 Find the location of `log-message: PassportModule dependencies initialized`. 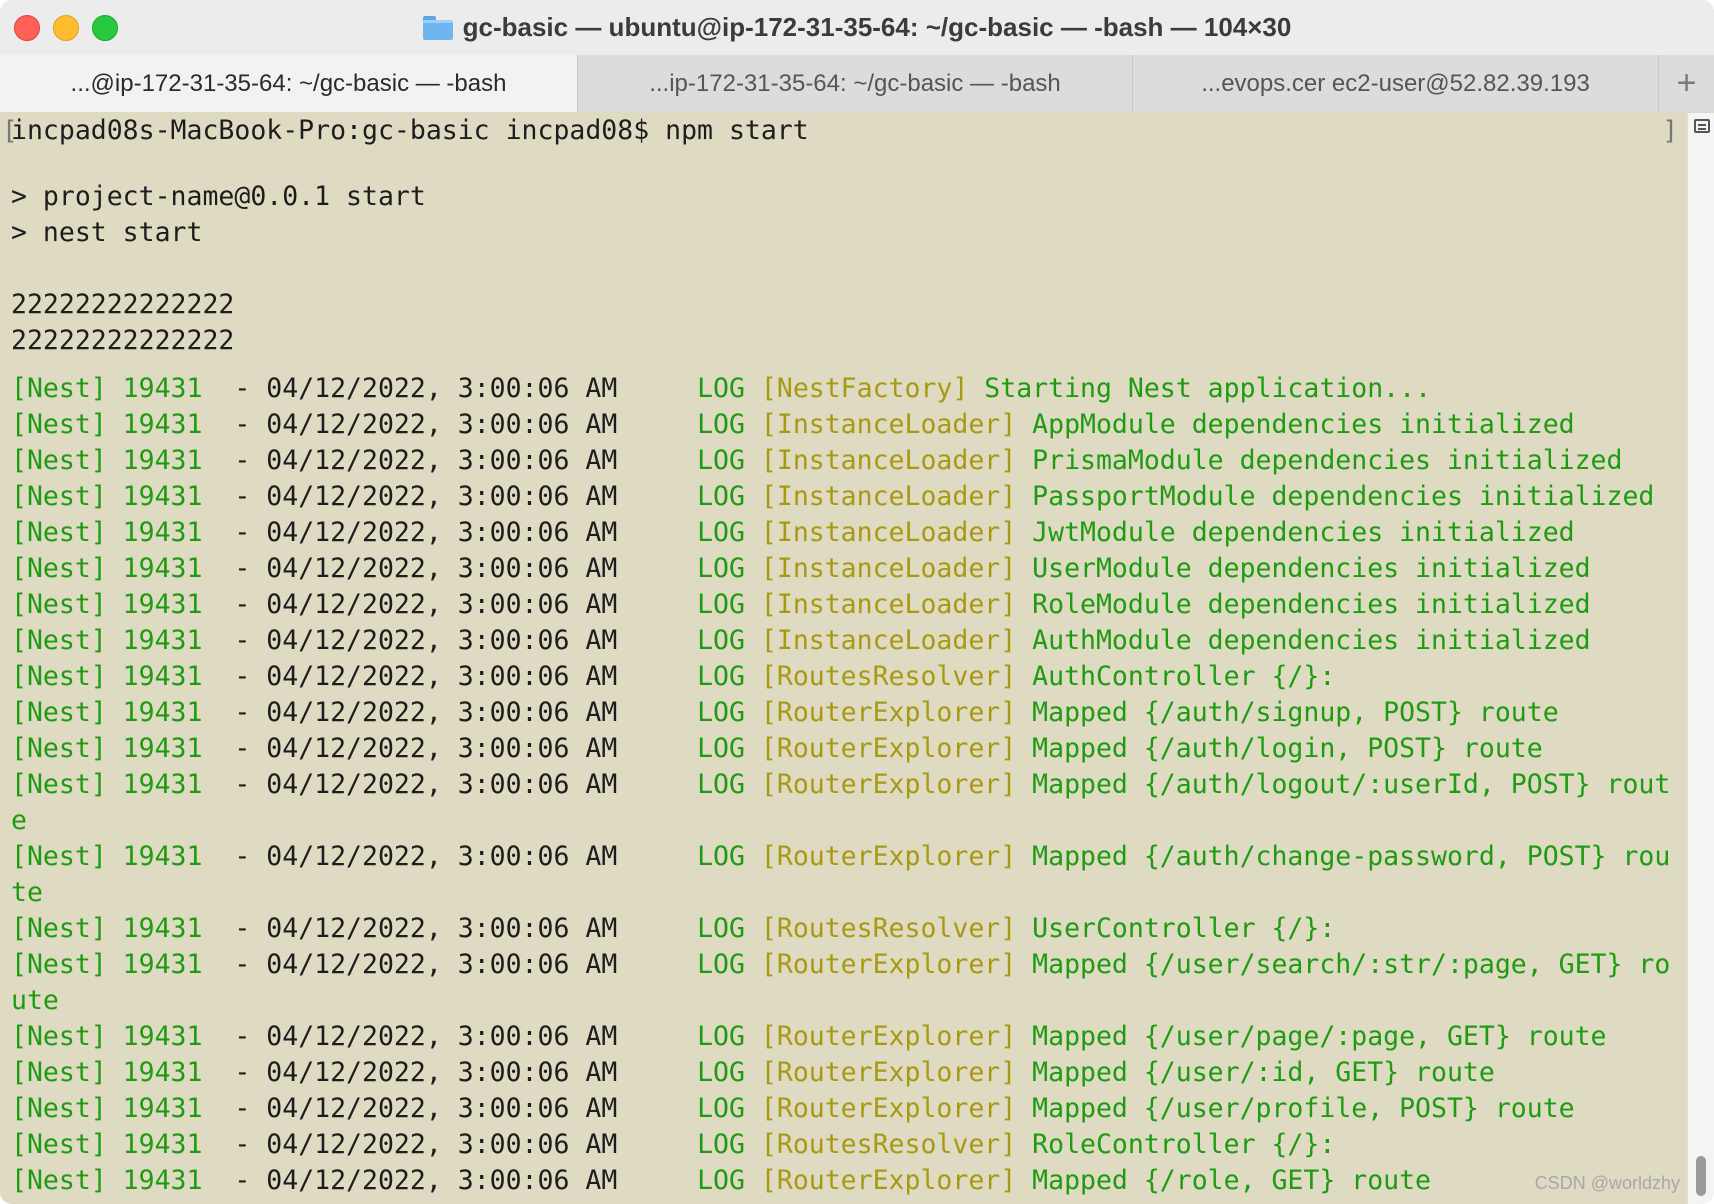

log-message: PassportModule dependencies initialized is located at coordinates (1343, 496).